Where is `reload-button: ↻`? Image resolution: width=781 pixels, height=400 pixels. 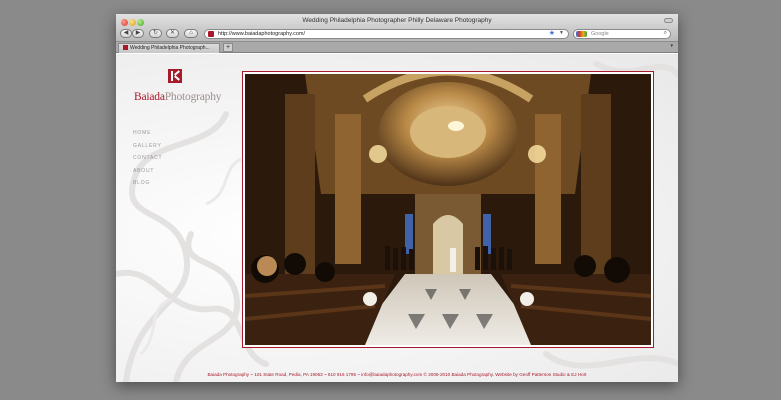
reload-button: ↻ is located at coordinates (155, 33).